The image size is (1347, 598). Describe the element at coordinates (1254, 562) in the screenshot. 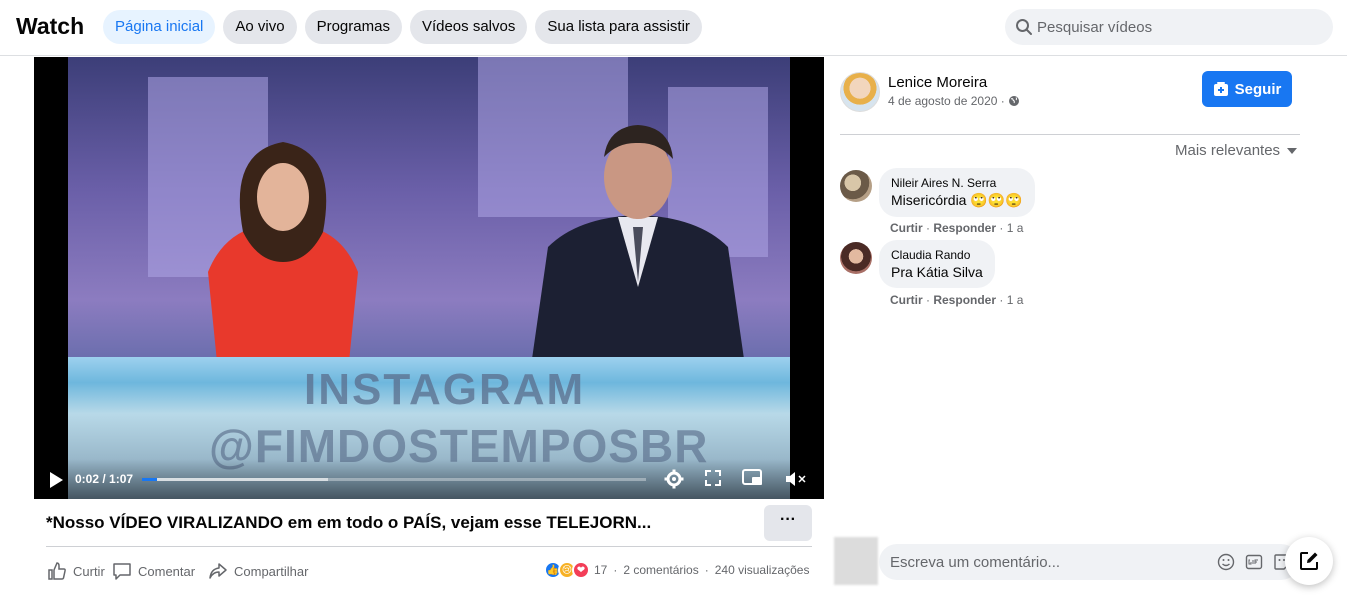

I see `gif-icon` at that location.